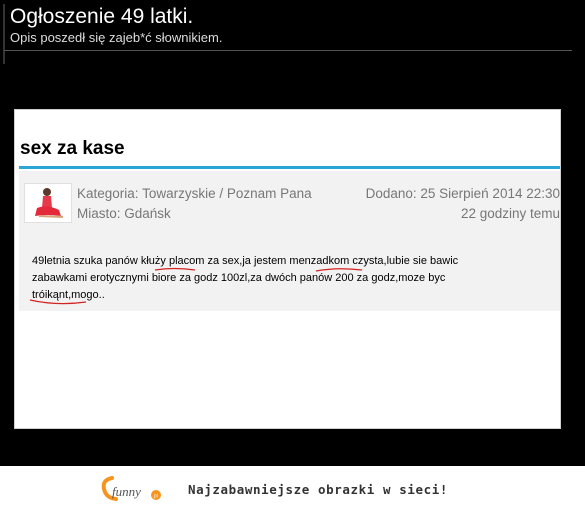  What do you see at coordinates (116, 37) in the screenshot?
I see `post-subtitle: Opis poszedł się zajeb*ć słownikiem.` at bounding box center [116, 37].